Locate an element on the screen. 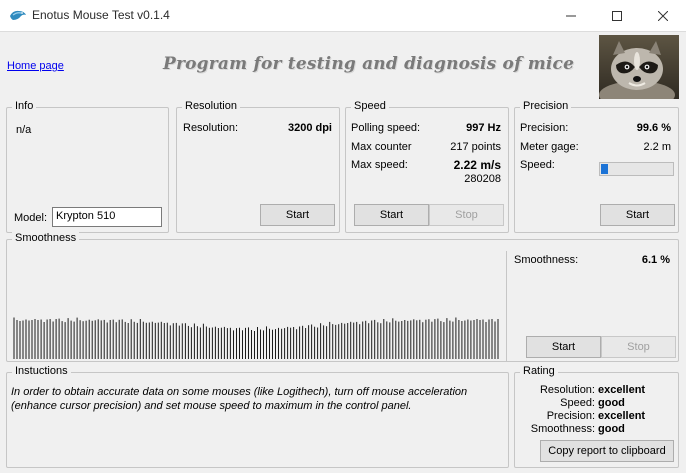  speed-stop-button: Stop is located at coordinates (466, 215).